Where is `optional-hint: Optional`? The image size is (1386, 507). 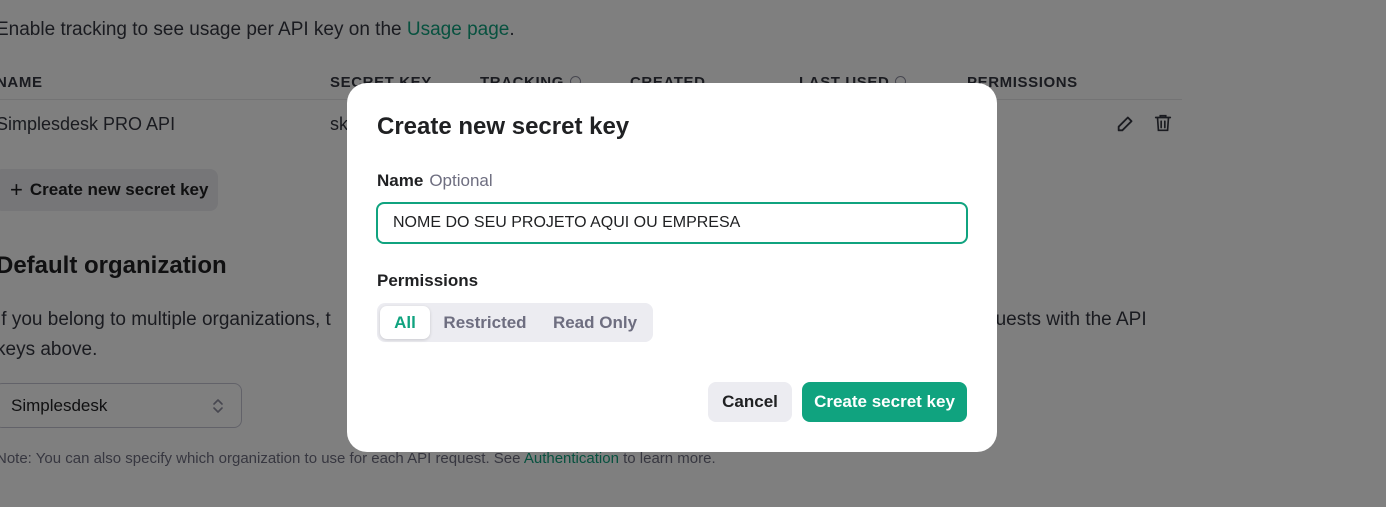 optional-hint: Optional is located at coordinates (461, 180).